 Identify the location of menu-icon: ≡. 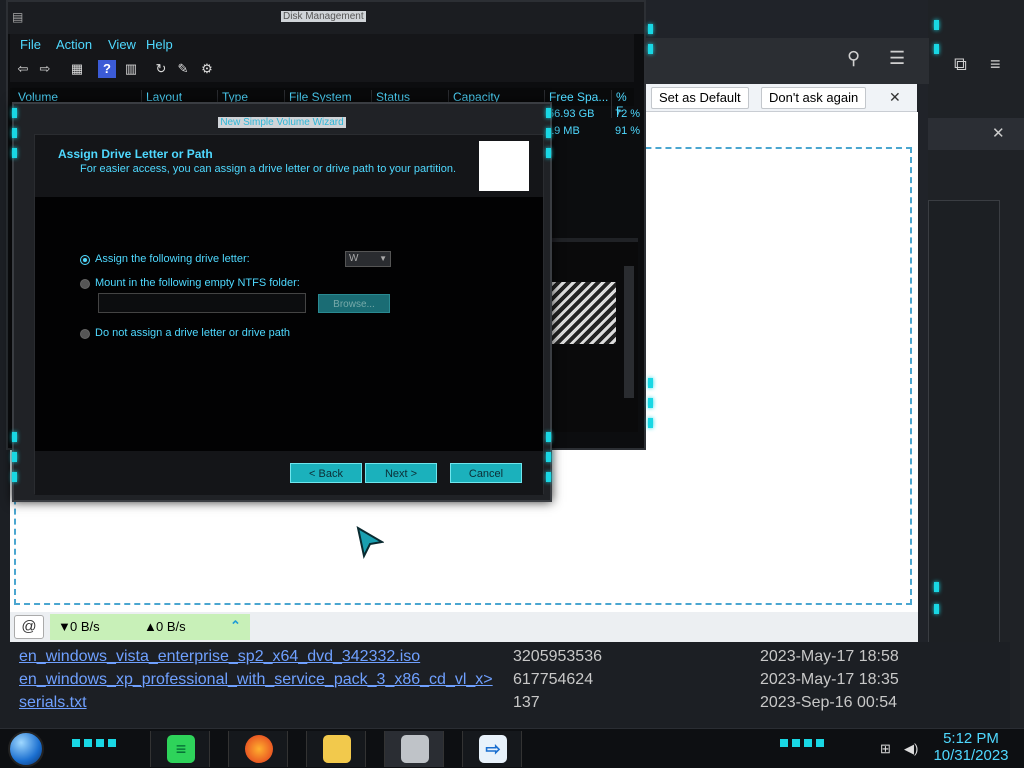
(995, 64).